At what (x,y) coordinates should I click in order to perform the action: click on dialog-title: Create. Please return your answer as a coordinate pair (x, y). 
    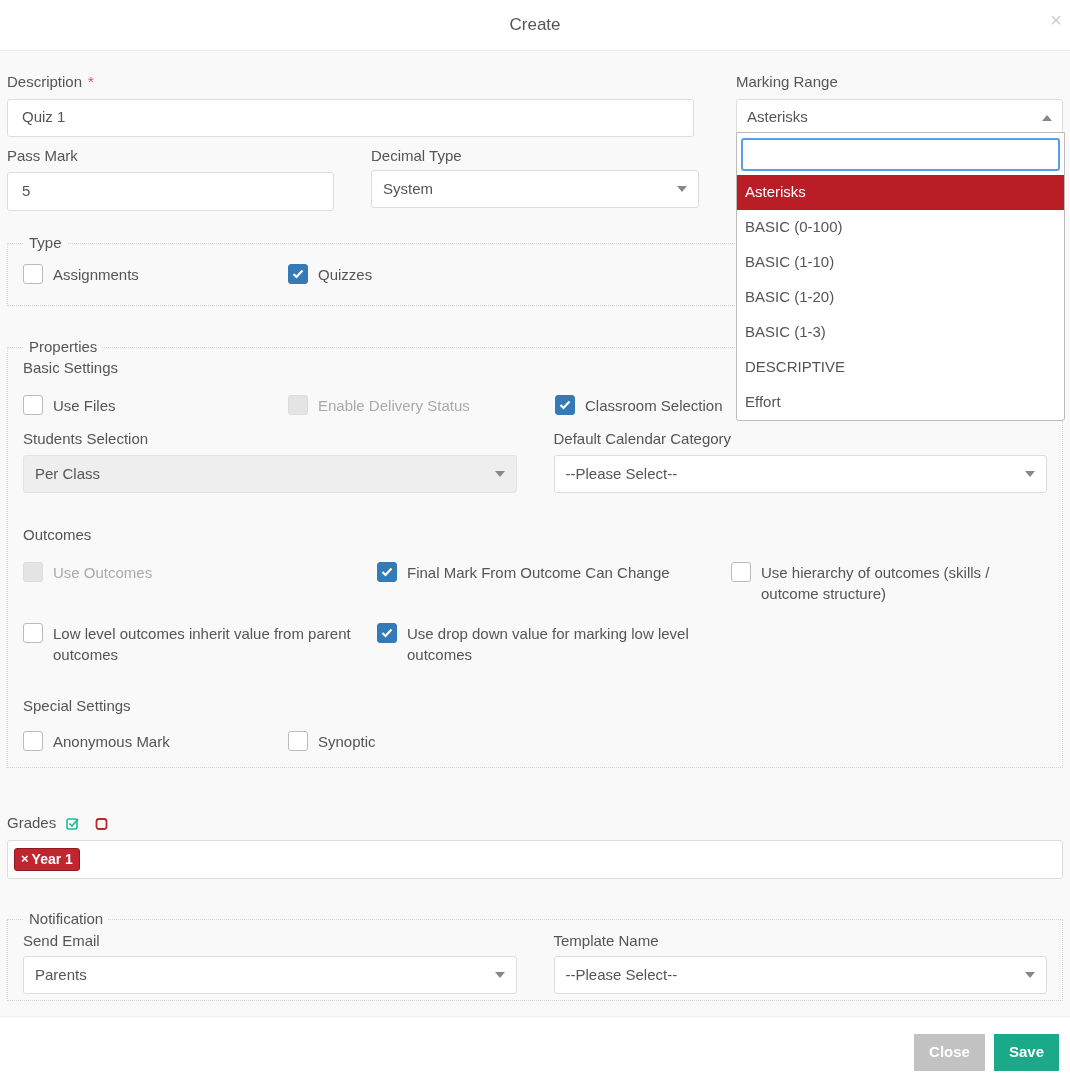
    Looking at the image, I should click on (535, 25).